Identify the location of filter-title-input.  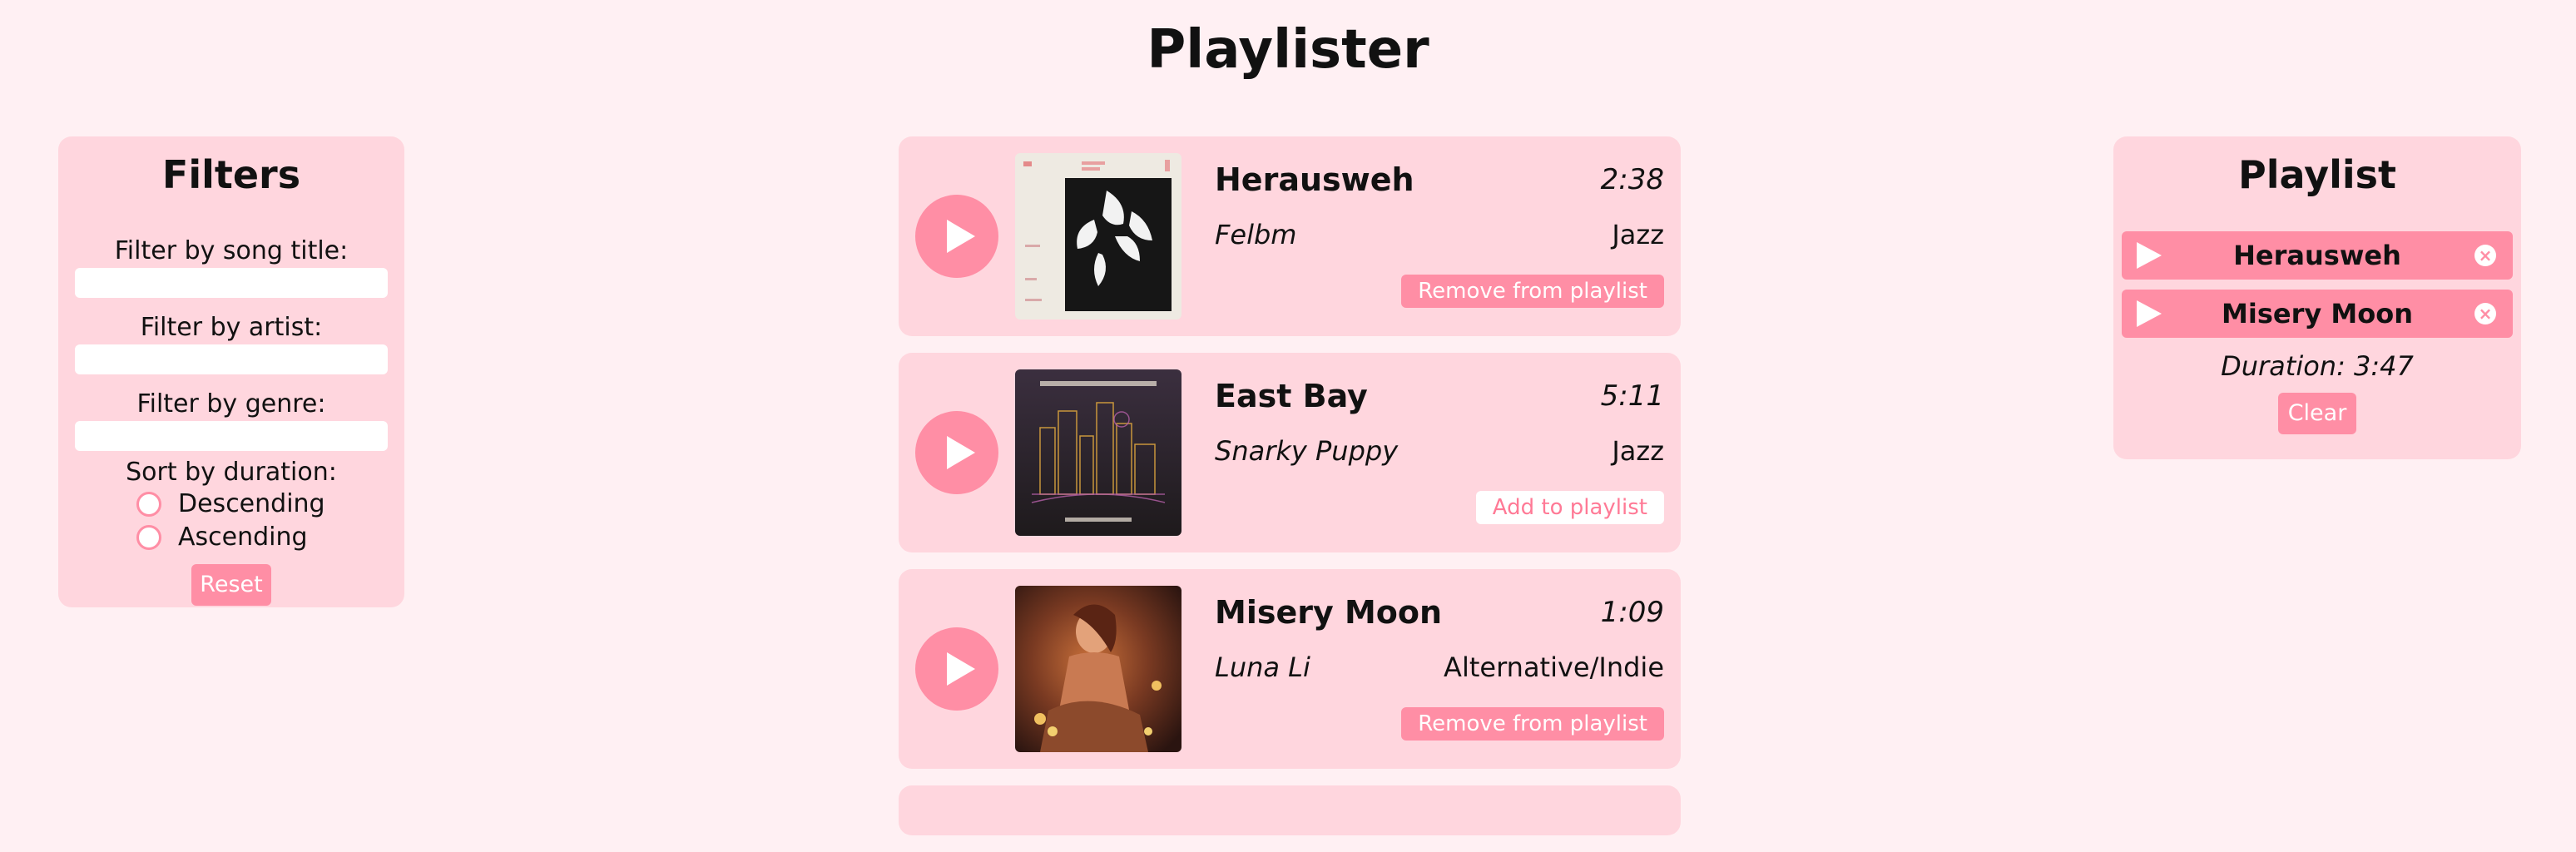
(231, 283).